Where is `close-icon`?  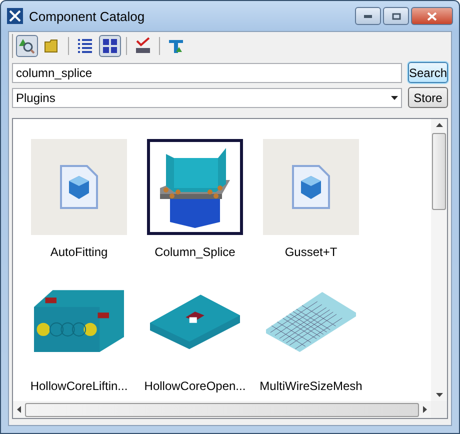 close-icon is located at coordinates (432, 16).